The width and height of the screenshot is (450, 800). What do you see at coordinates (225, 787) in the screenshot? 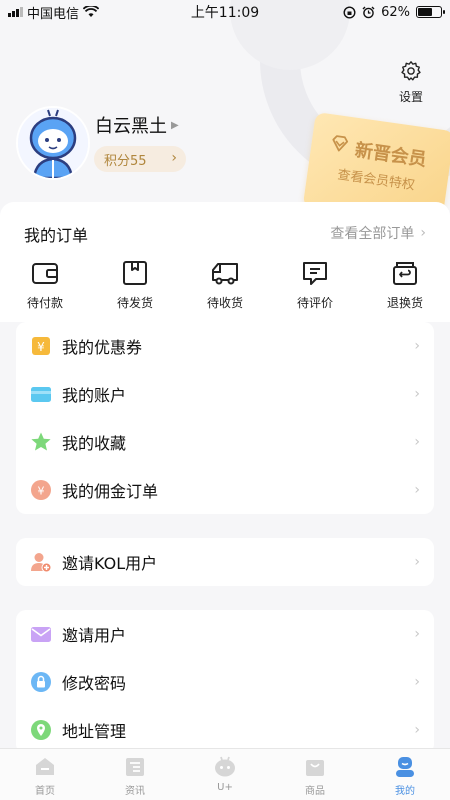
I see `tab-label: U+` at bounding box center [225, 787].